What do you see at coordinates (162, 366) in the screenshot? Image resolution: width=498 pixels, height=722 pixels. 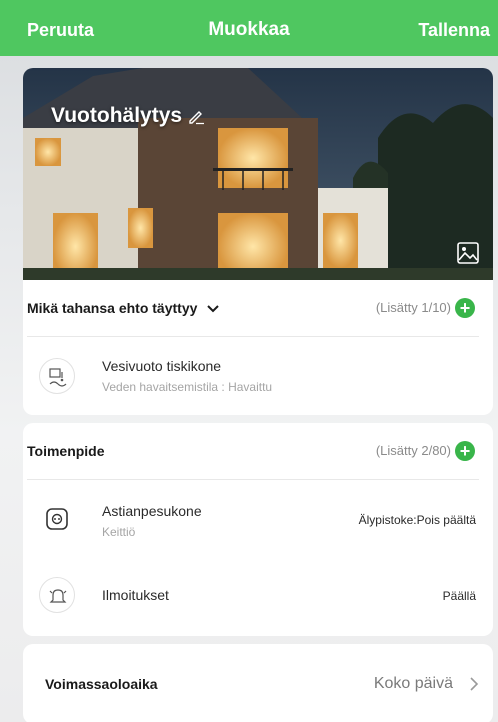 I see `condition-item-title: Vesivuoto tiskikone` at bounding box center [162, 366].